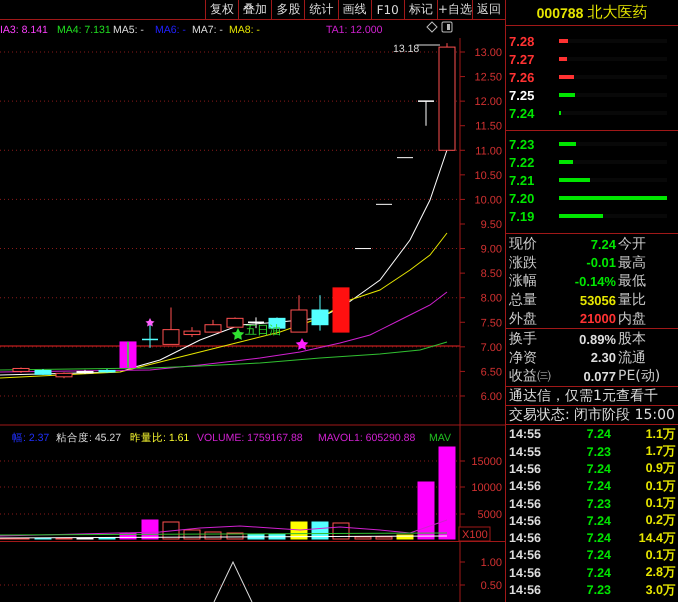  Describe the element at coordinates (491, 274) in the screenshot. I see `axis-label: 8.50` at that location.